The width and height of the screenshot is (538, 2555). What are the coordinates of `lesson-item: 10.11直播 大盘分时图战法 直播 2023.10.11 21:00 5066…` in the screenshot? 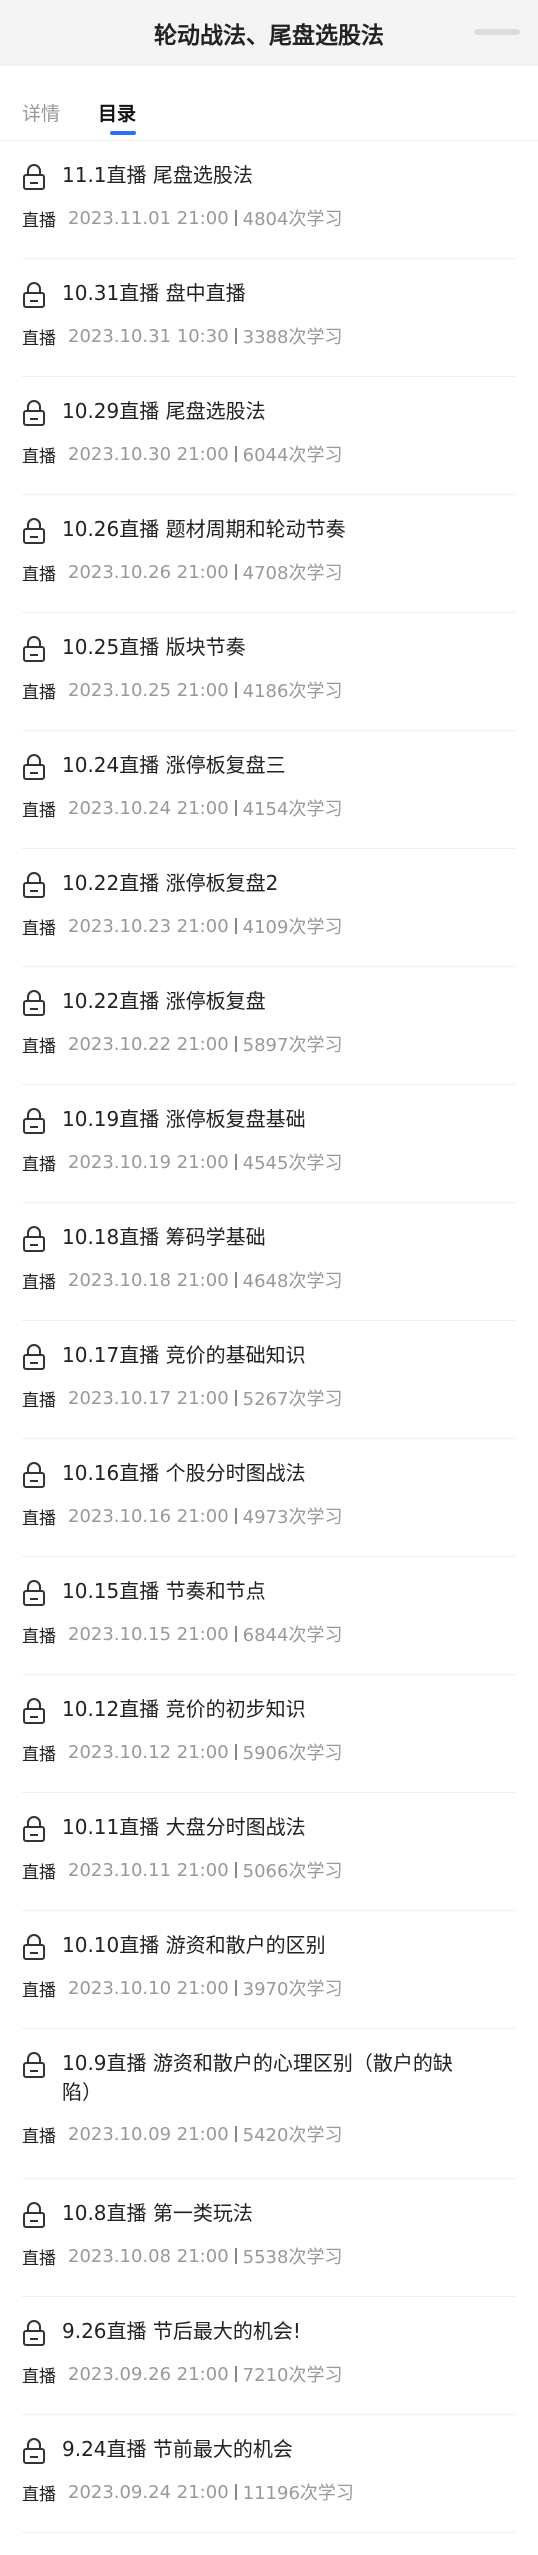 It's located at (269, 1852).